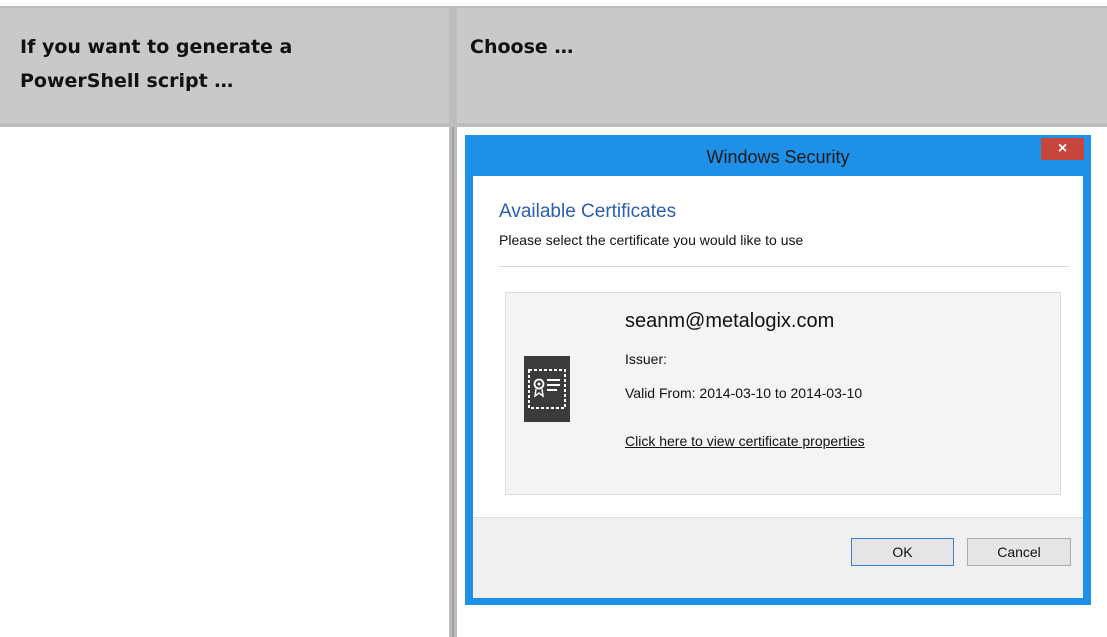 The image size is (1107, 637). What do you see at coordinates (778, 557) in the screenshot?
I see `dialog-footer: OK Cancel` at bounding box center [778, 557].